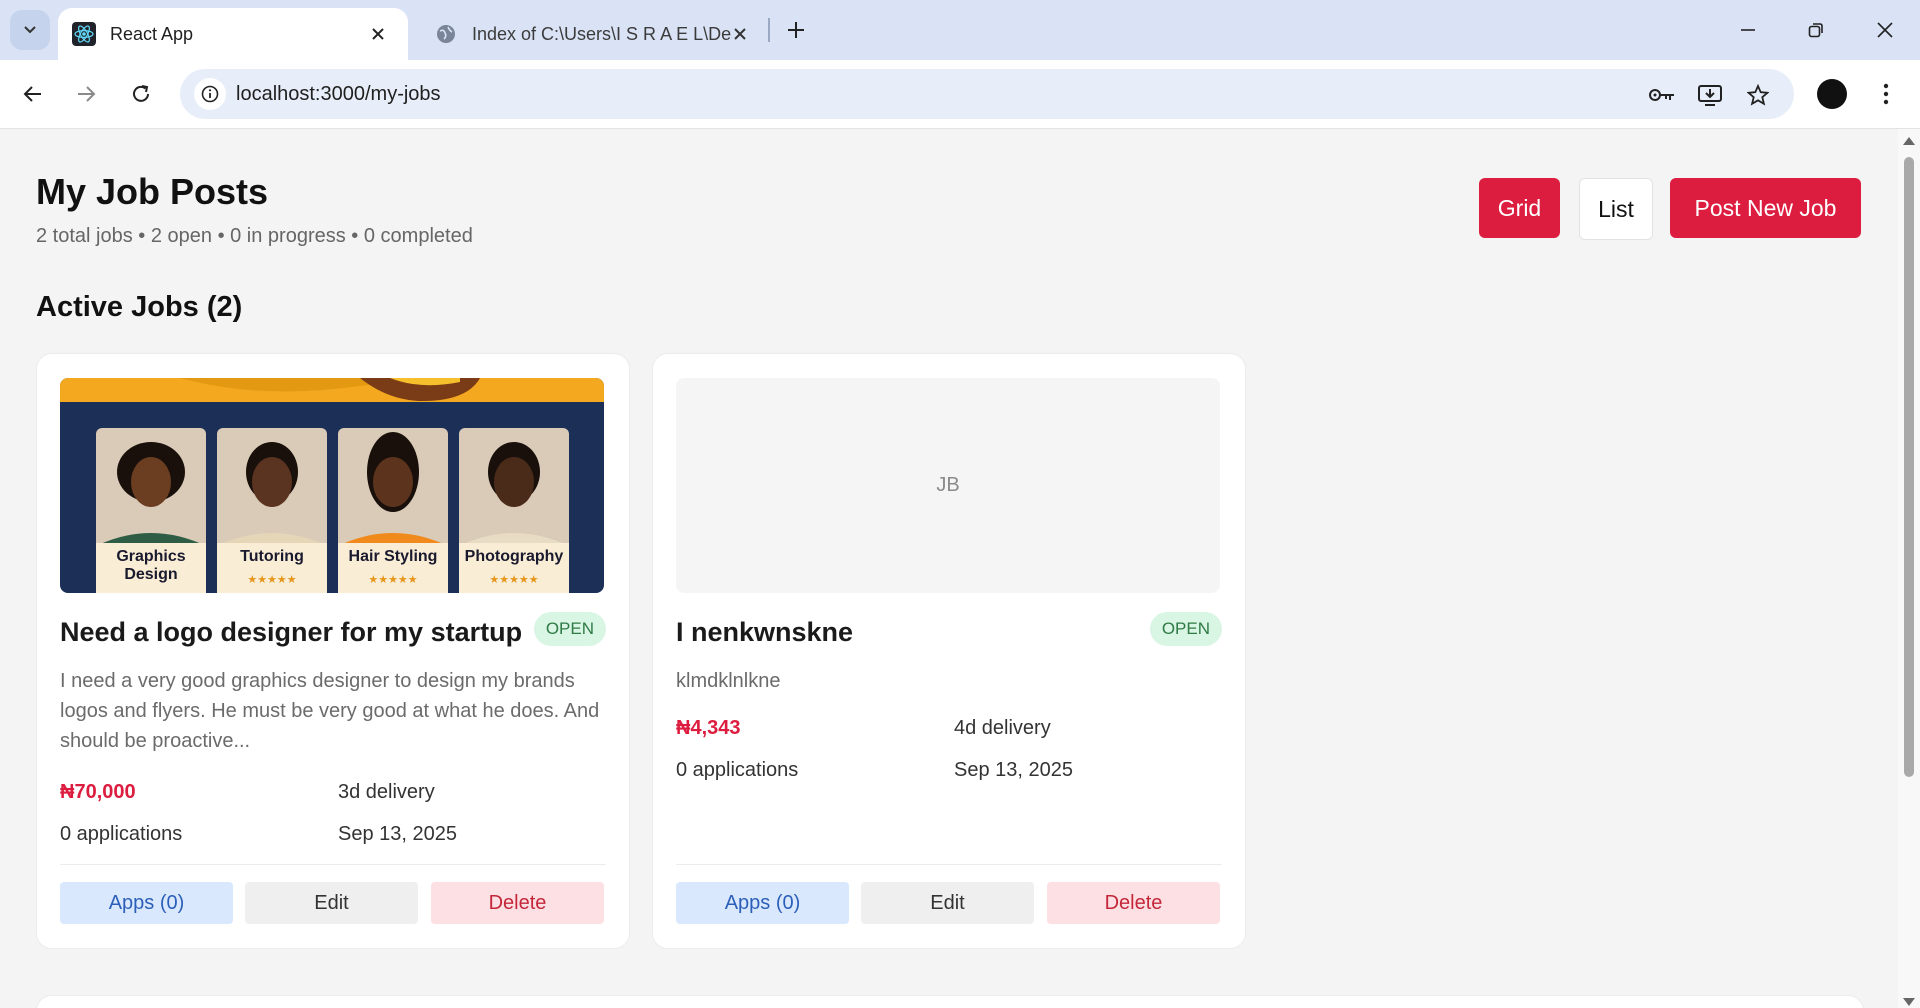 The height and width of the screenshot is (1008, 1920). What do you see at coordinates (987, 94) in the screenshot?
I see `address-bar: localhost:3000/my-jobs` at bounding box center [987, 94].